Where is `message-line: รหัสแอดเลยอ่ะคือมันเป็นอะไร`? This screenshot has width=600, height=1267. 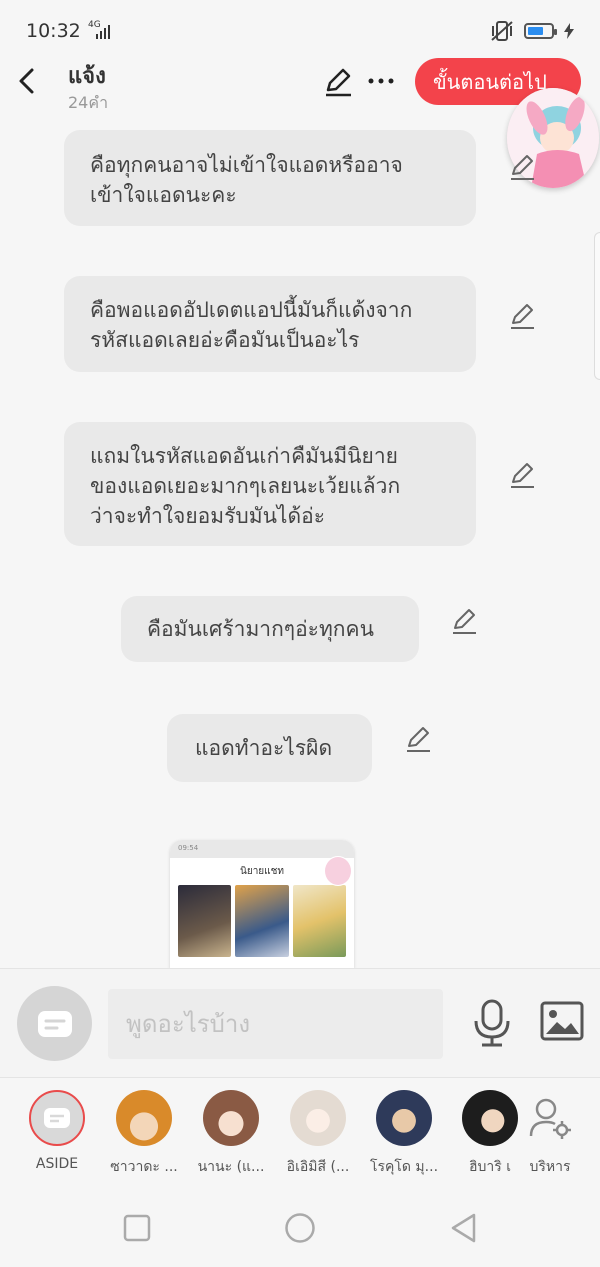 message-line: รหัสแอดเลยอ่ะคือมันเป็นอะไร is located at coordinates (225, 340).